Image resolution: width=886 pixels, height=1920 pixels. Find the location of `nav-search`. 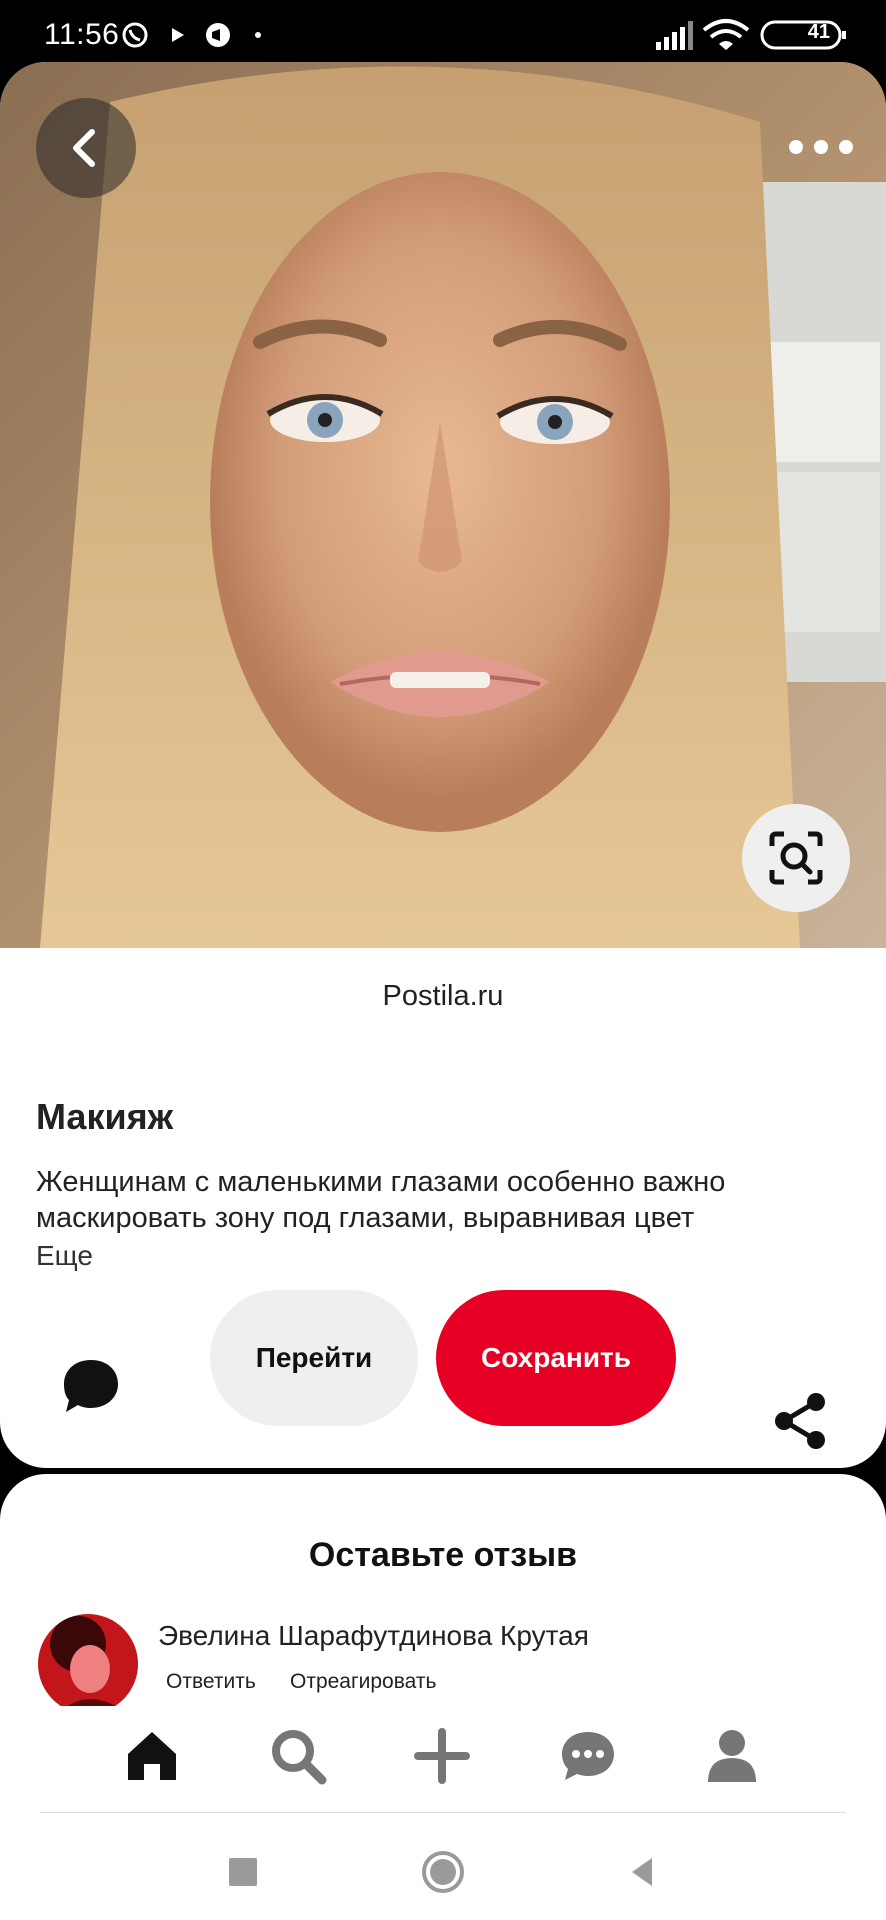

nav-search is located at coordinates (298, 1756).